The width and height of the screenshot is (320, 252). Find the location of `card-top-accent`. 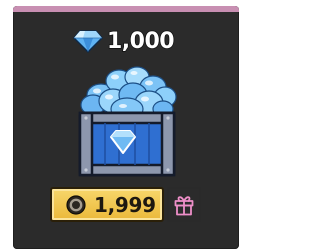

card-top-accent is located at coordinates (126, 9).